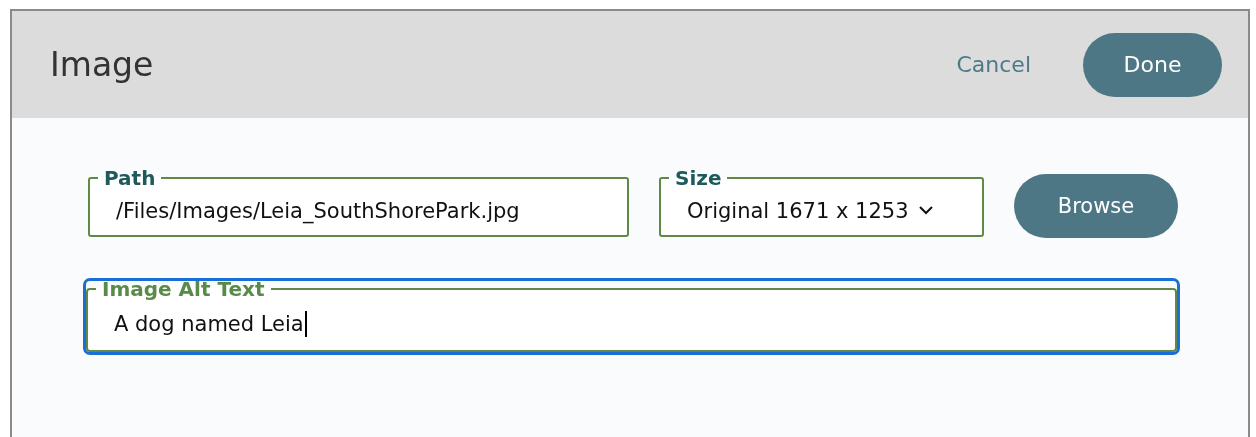 This screenshot has height=437, width=1256. Describe the element at coordinates (798, 210) in the screenshot. I see `select-value: Original 1671 x 1253` at that location.